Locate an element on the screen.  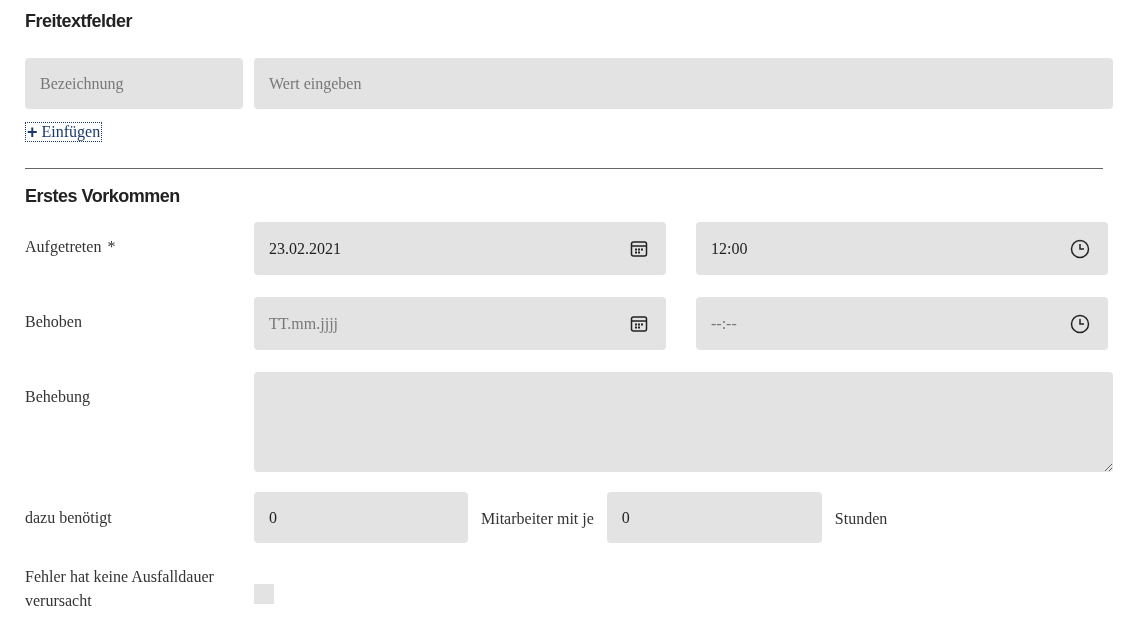
checkbox is located at coordinates (264, 594).